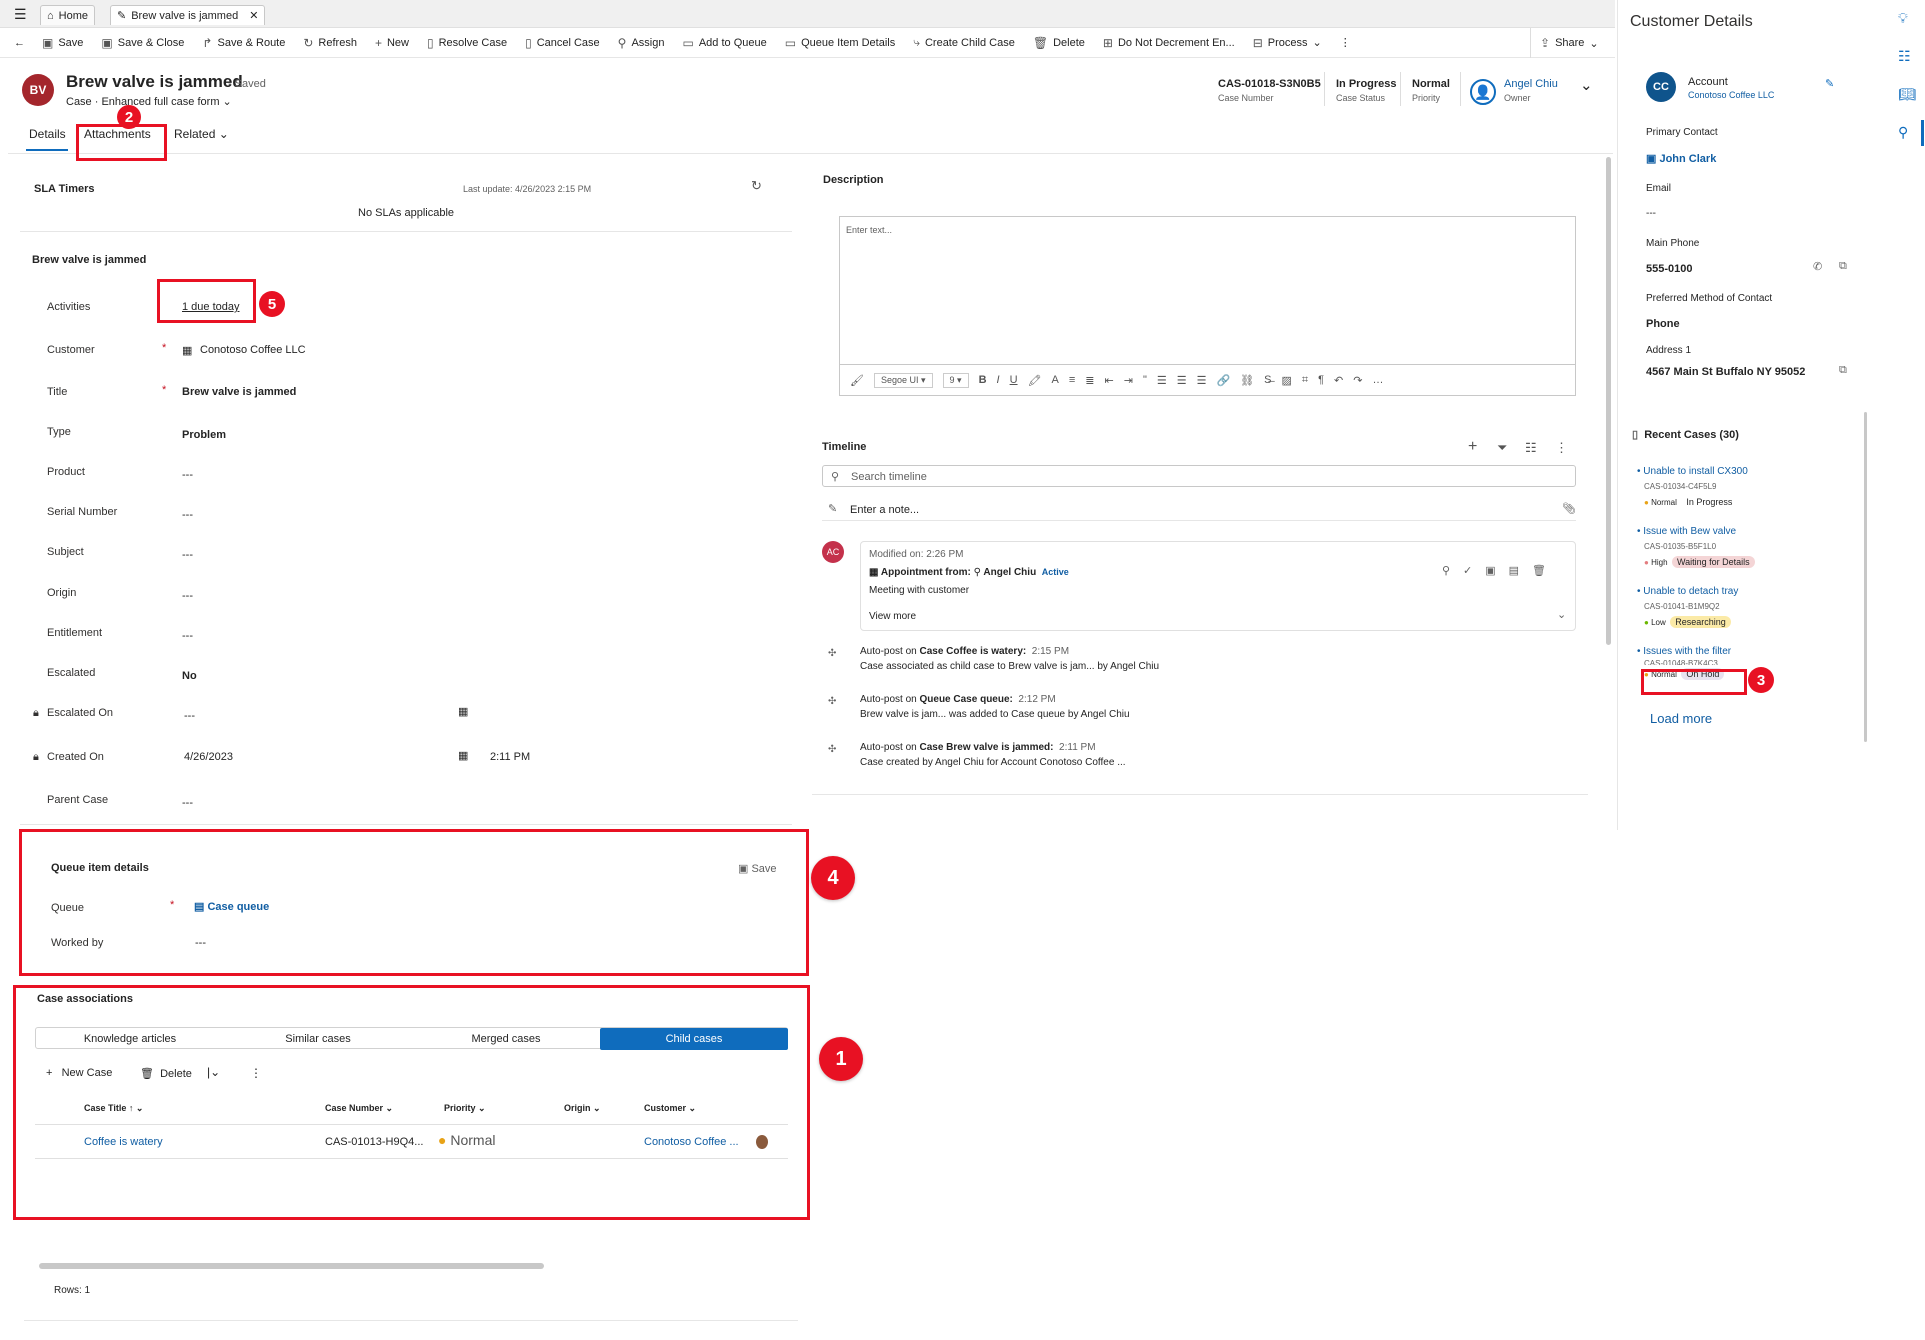 The width and height of the screenshot is (1925, 1340). What do you see at coordinates (1903, 132) in the screenshot?
I see `customer-icon: ⚲` at bounding box center [1903, 132].